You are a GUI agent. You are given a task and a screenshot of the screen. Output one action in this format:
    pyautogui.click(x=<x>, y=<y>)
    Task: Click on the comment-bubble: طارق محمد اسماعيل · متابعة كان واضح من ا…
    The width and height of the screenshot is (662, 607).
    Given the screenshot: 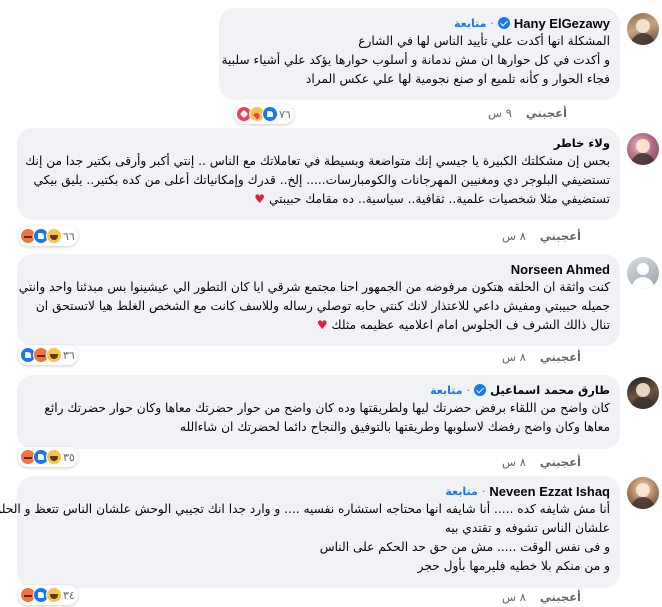 What is the action you would take?
    pyautogui.click(x=318, y=412)
    